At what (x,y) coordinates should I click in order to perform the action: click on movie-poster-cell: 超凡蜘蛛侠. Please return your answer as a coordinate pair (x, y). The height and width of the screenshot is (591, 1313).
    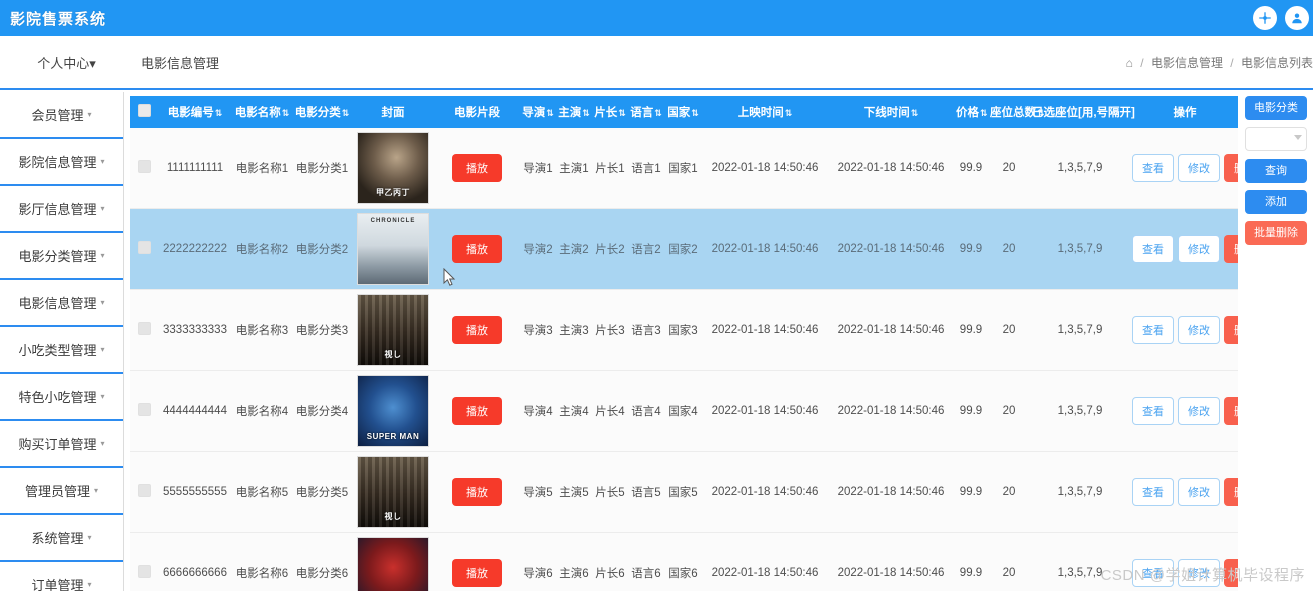
    Looking at the image, I should click on (393, 561).